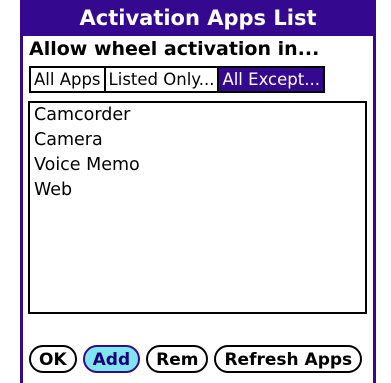 The image size is (391, 383). I want to click on add-button: Add, so click(111, 359).